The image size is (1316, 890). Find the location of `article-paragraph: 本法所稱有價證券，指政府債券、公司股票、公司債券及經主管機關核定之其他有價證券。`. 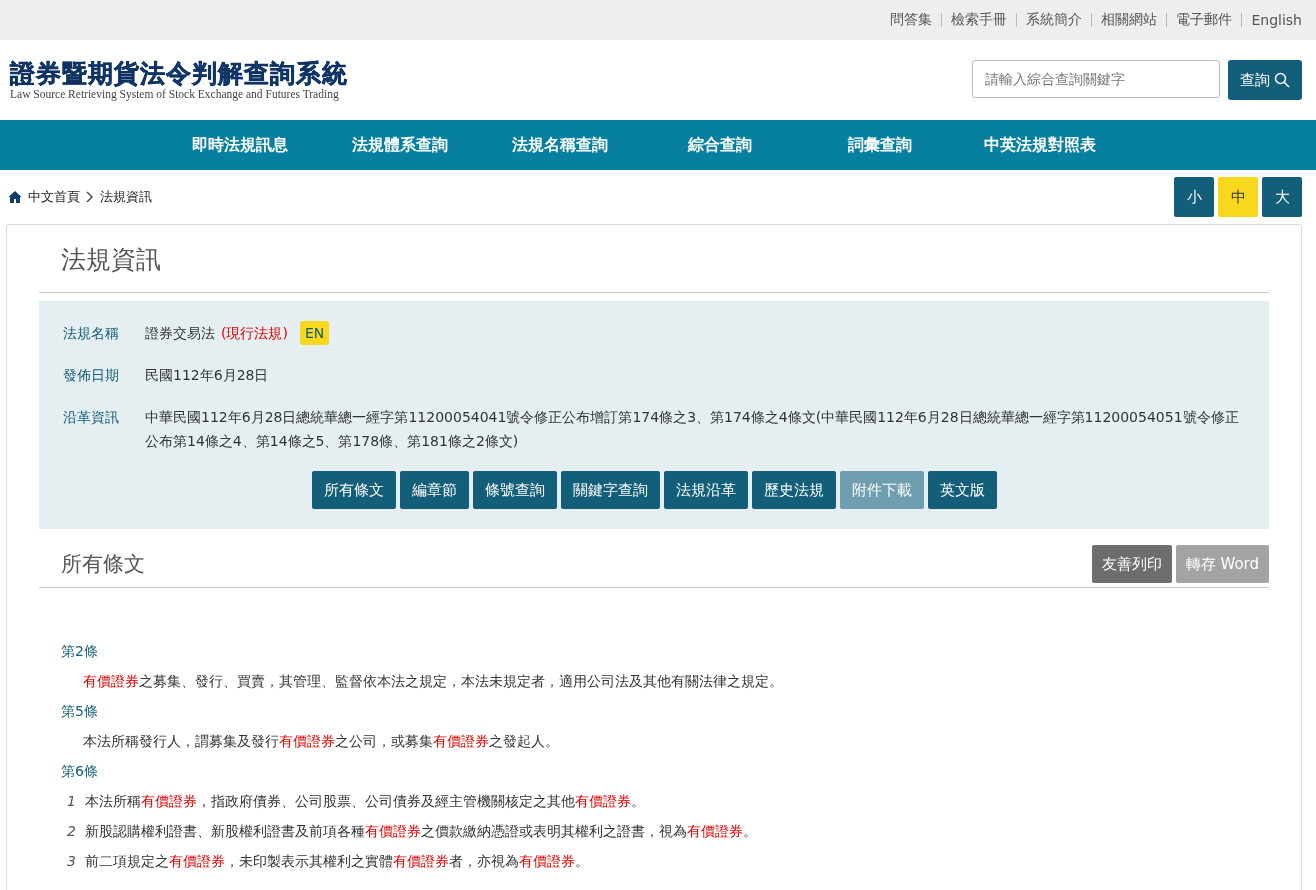

article-paragraph: 本法所稱有價證券，指政府債券、公司股票、公司債券及經主管機關核定之其他有價證券。 is located at coordinates (365, 801).